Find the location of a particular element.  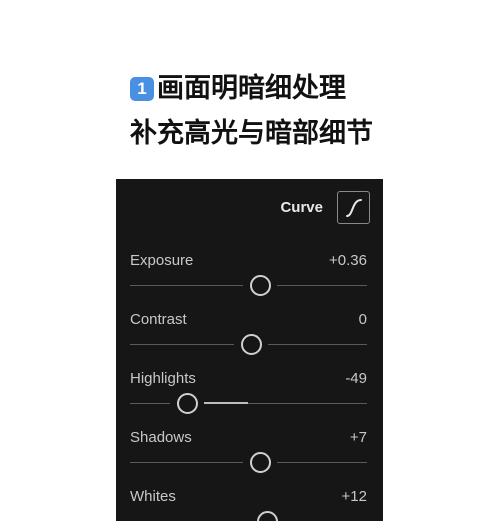

highlights-slider: Highlights -49 is located at coordinates (248, 395).